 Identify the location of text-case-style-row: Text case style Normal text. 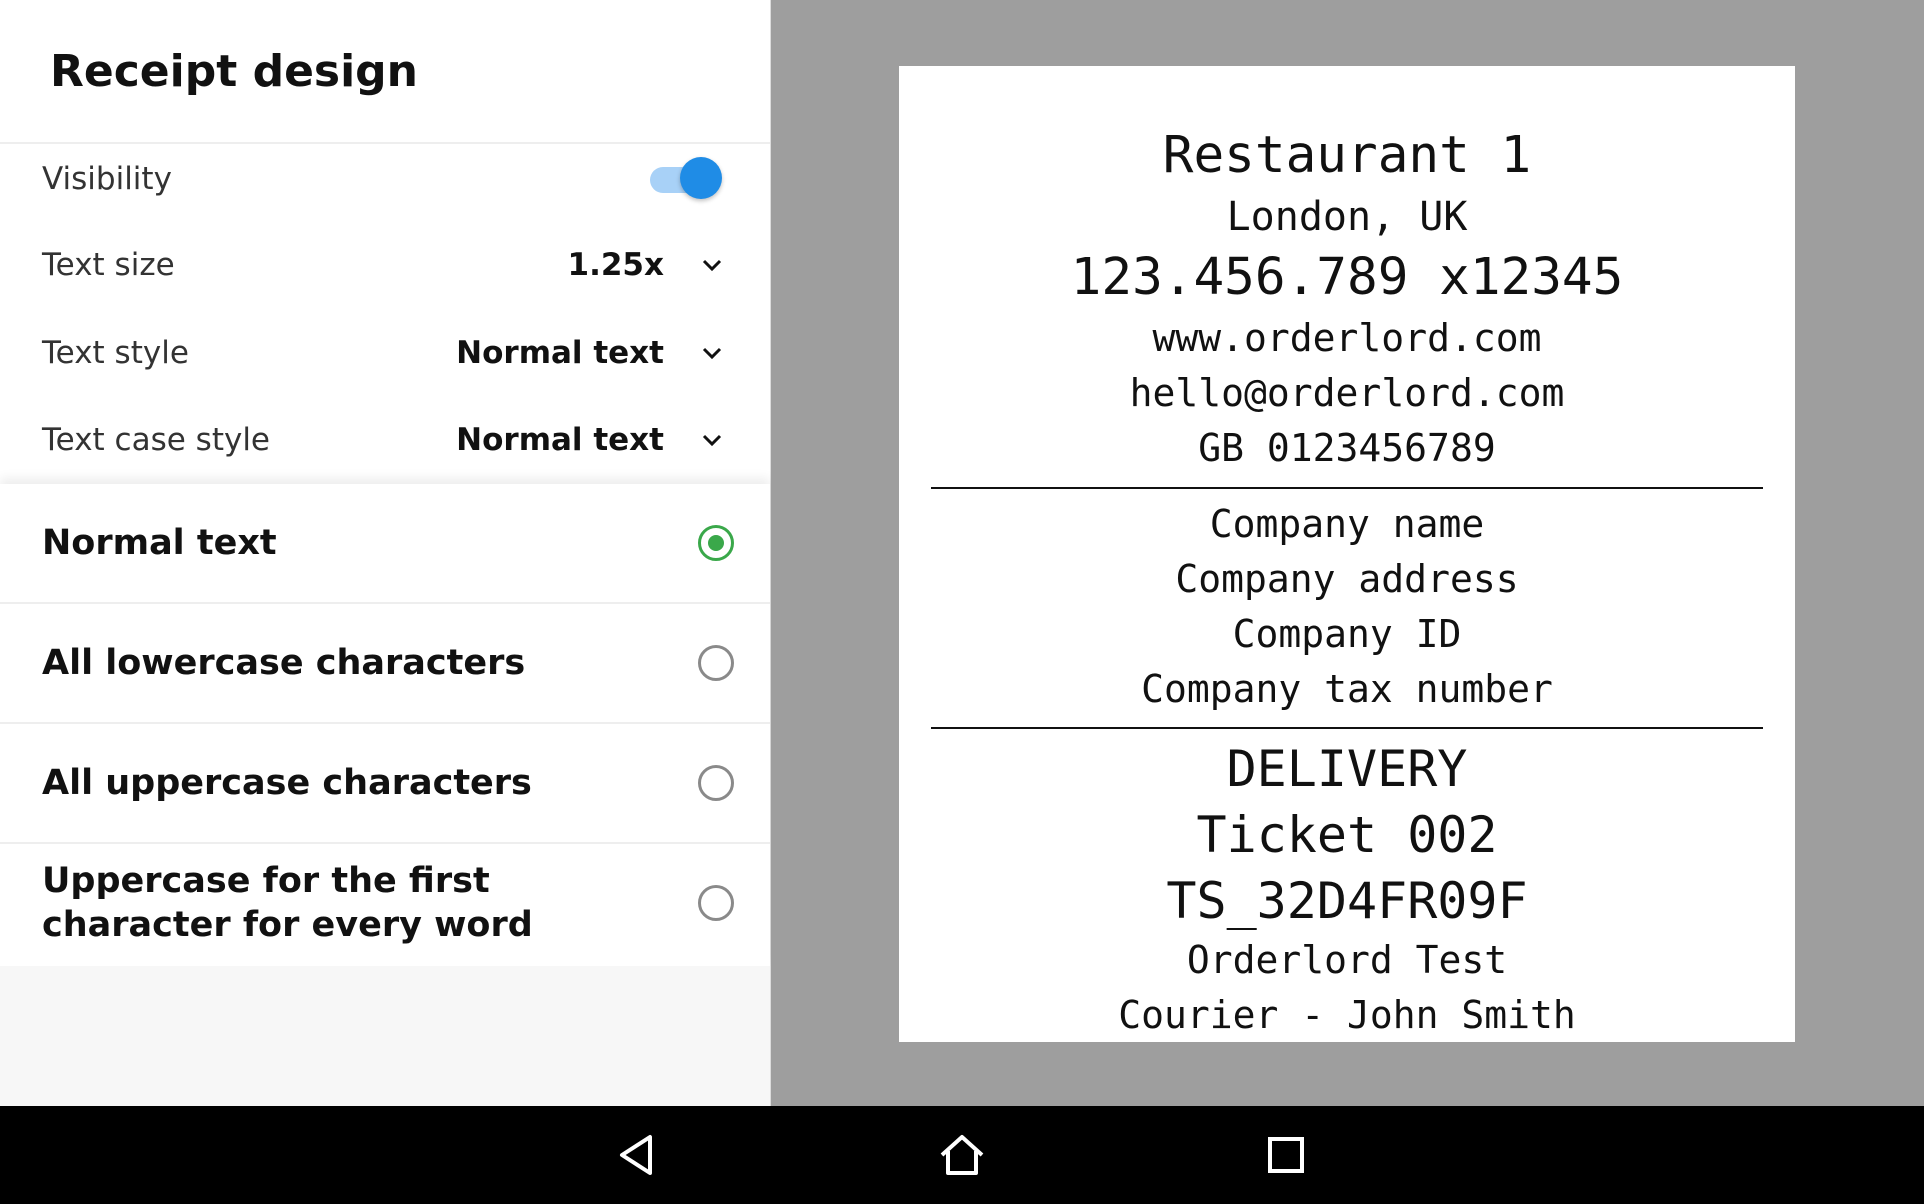
(385, 440).